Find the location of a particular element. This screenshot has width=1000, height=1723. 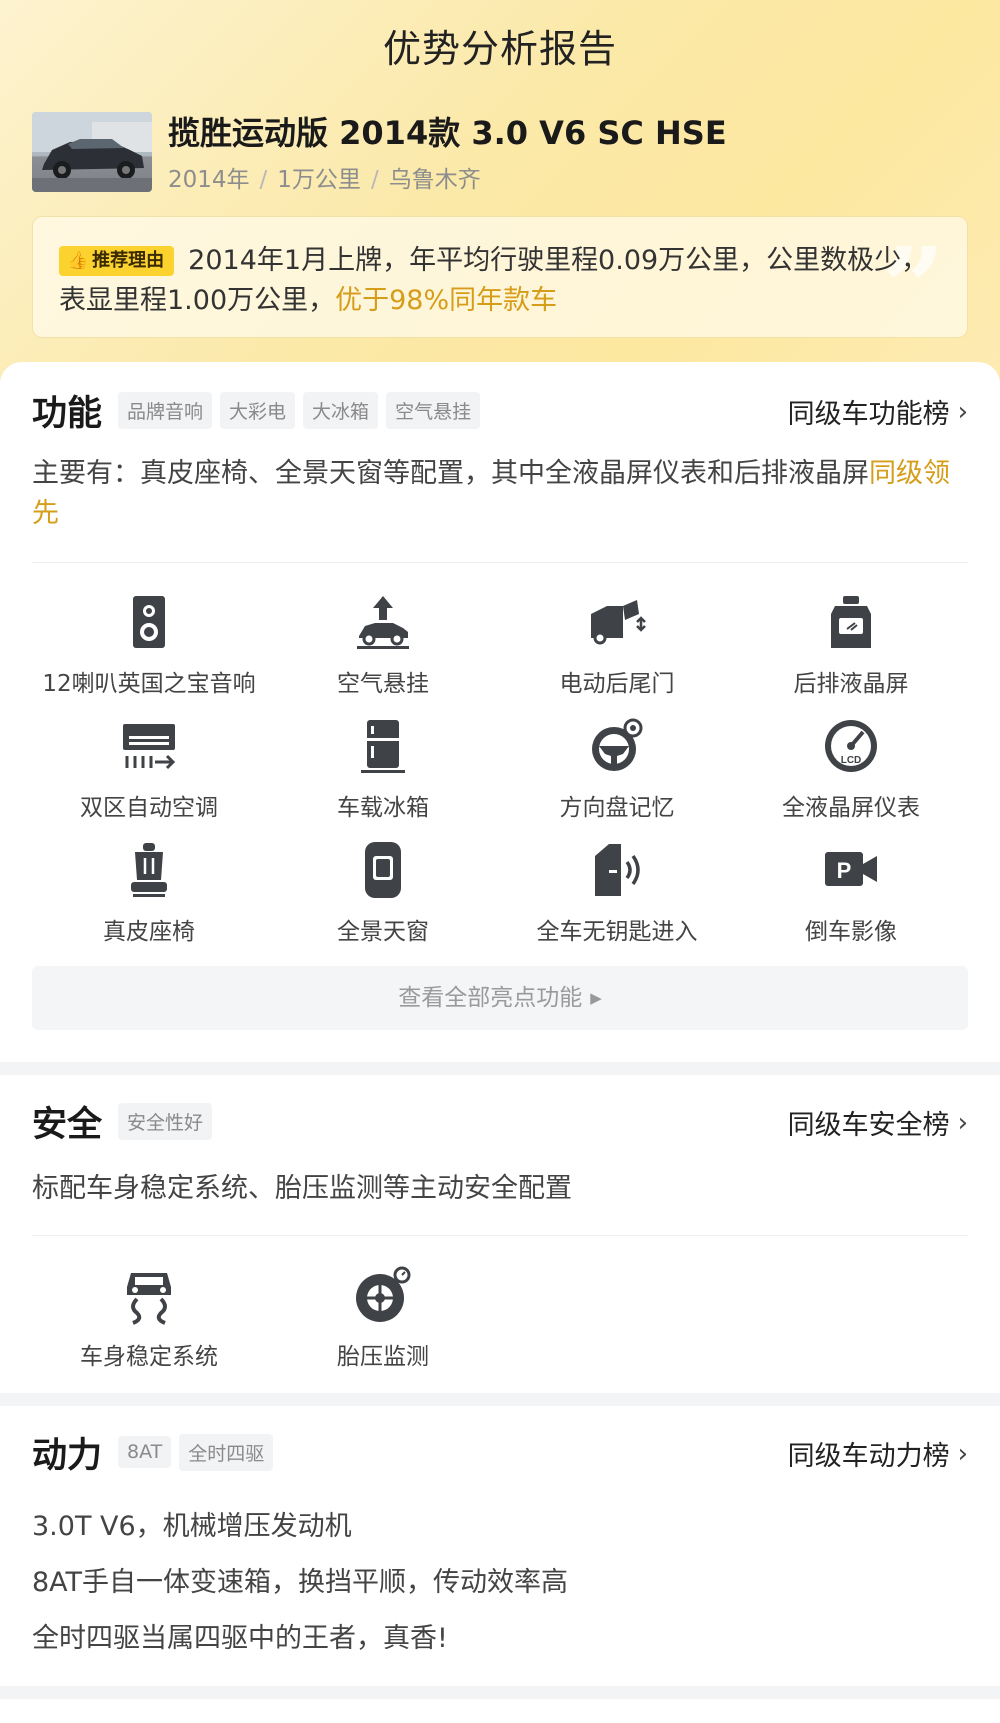

feature-label: 方向盘记忆 is located at coordinates (617, 808).